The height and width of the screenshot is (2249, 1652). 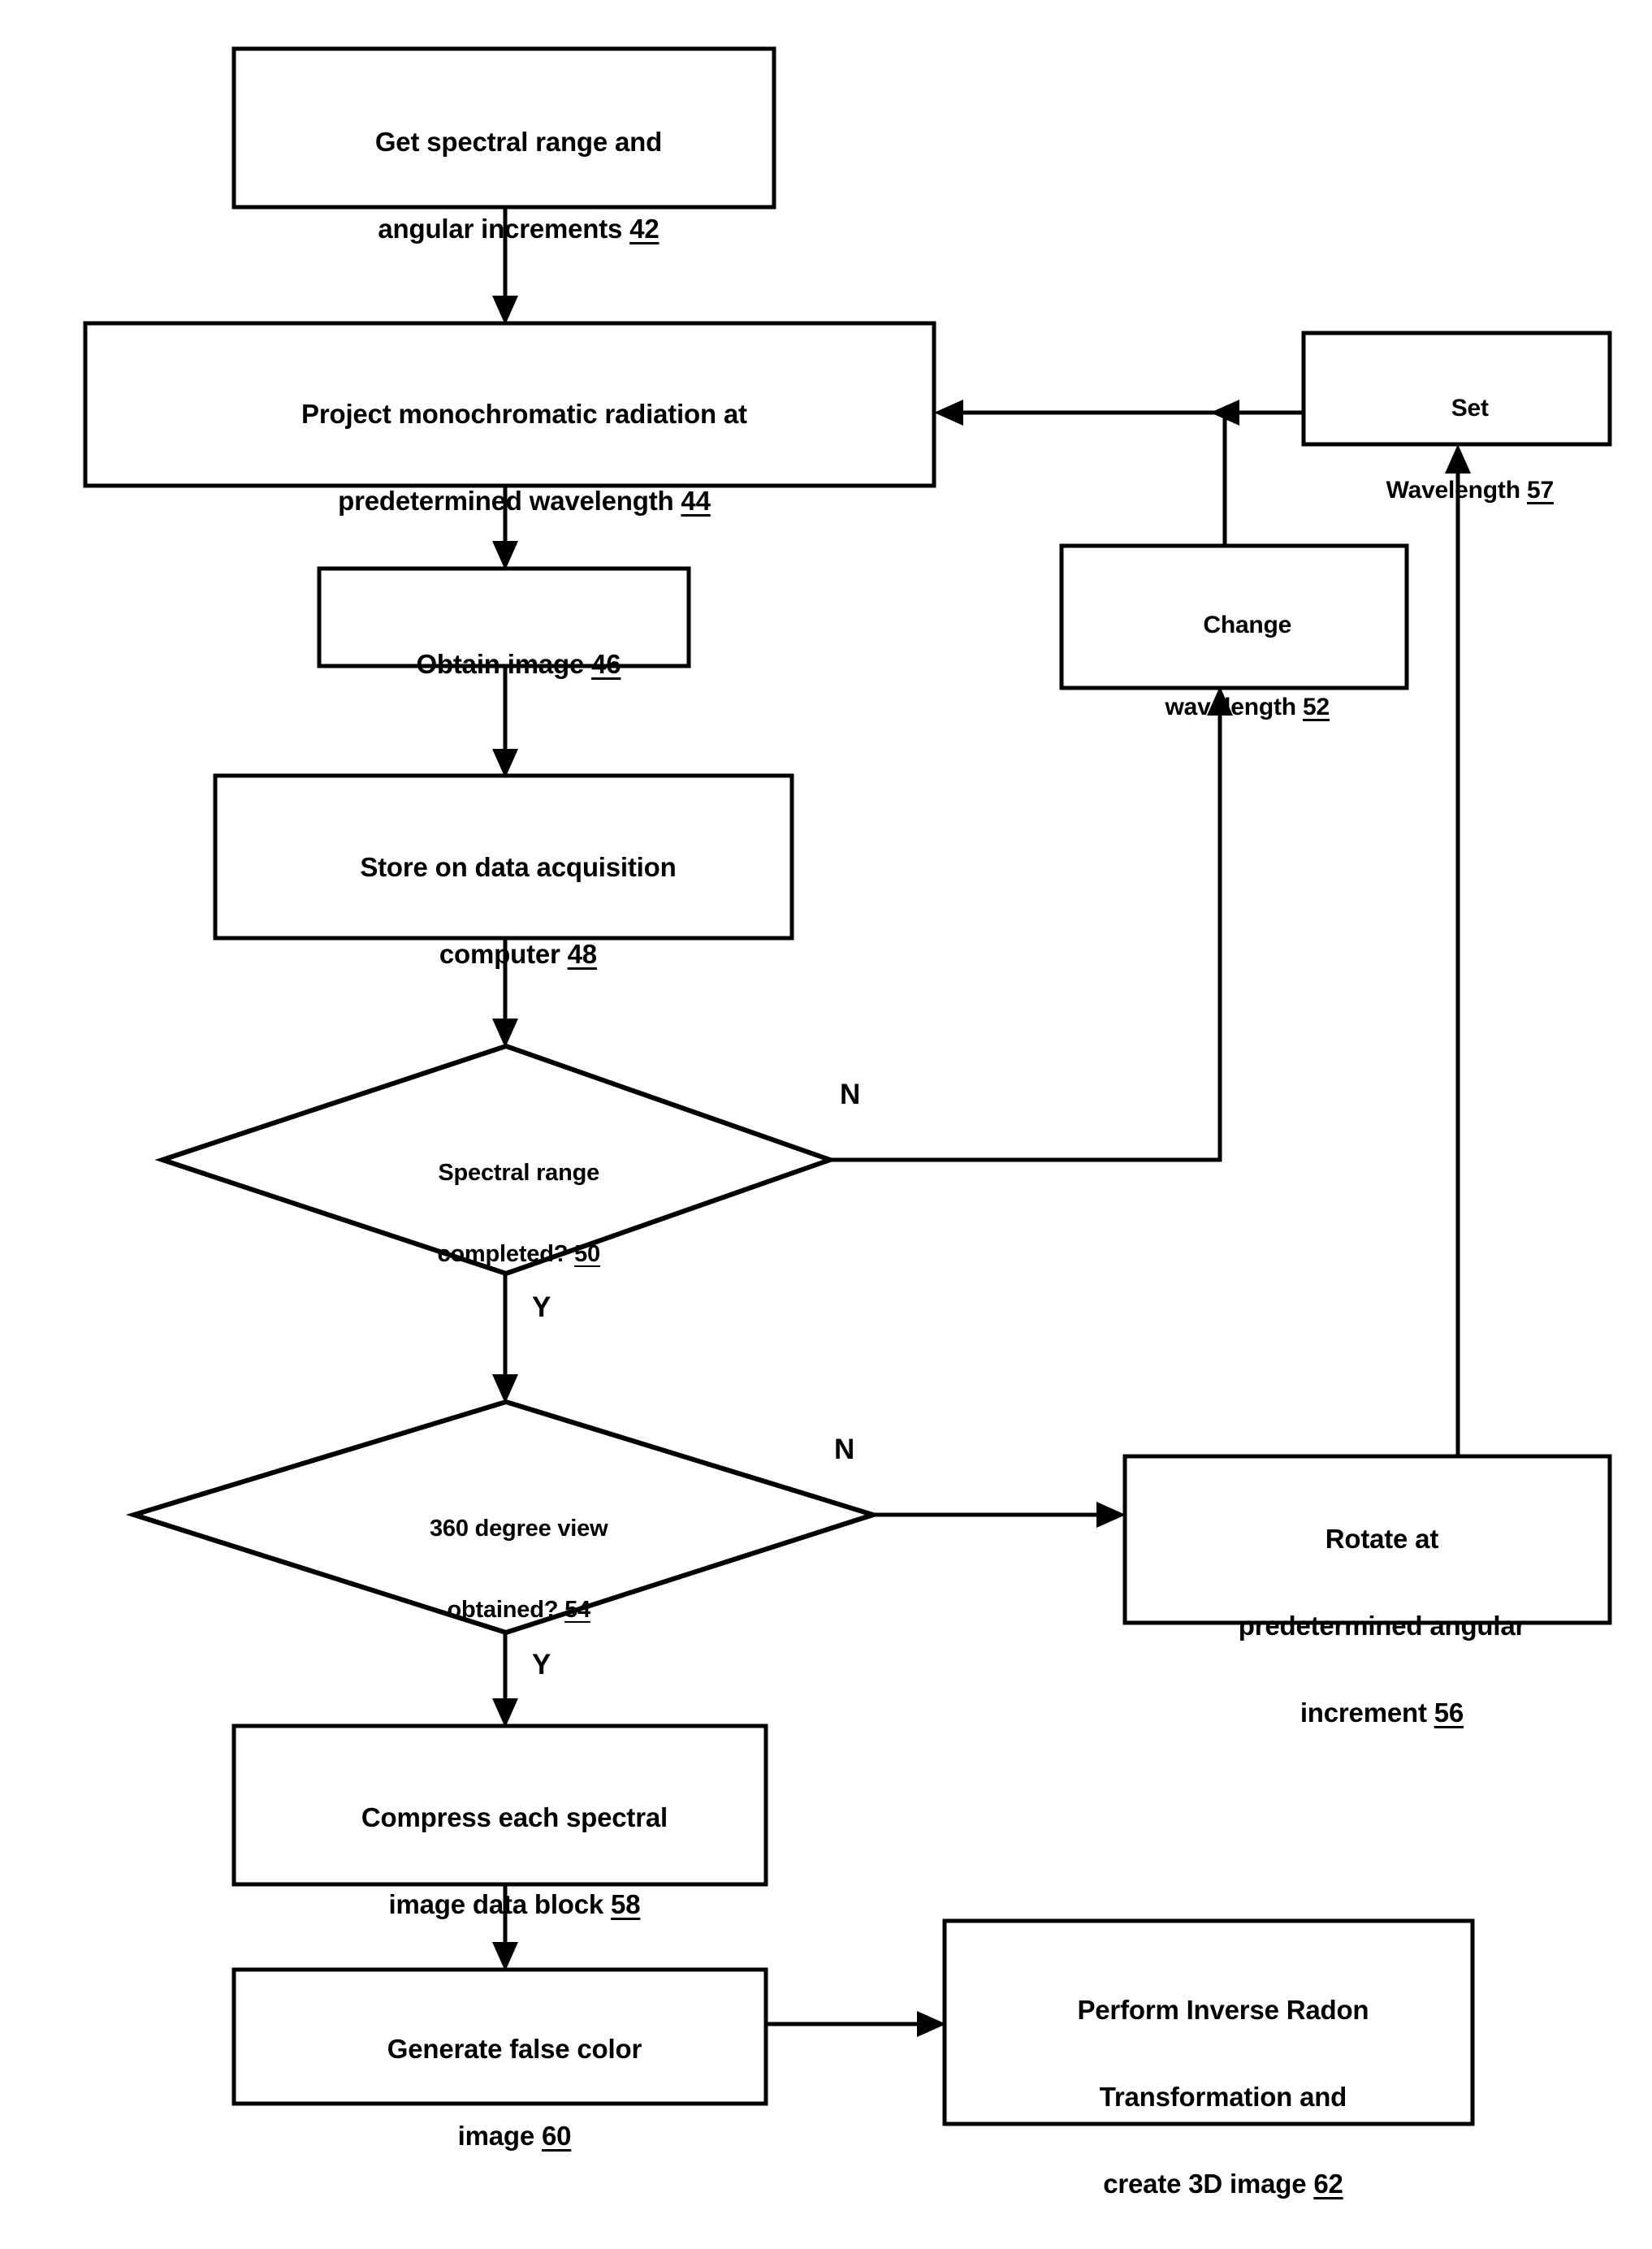 What do you see at coordinates (524, 502) in the screenshot?
I see `node-label-n44-line2: predetermined wavelength 44` at bounding box center [524, 502].